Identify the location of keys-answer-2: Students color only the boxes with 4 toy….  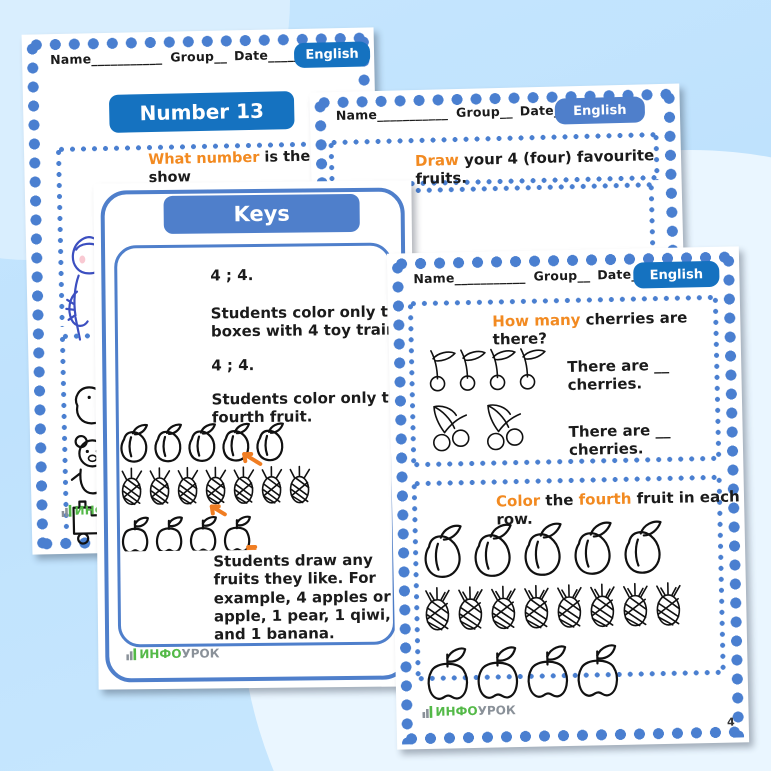
(311, 321).